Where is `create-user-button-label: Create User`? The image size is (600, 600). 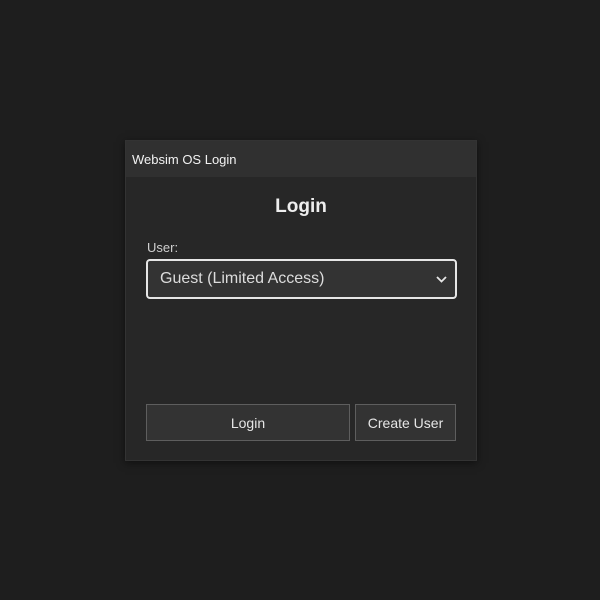
create-user-button-label: Create User is located at coordinates (405, 422).